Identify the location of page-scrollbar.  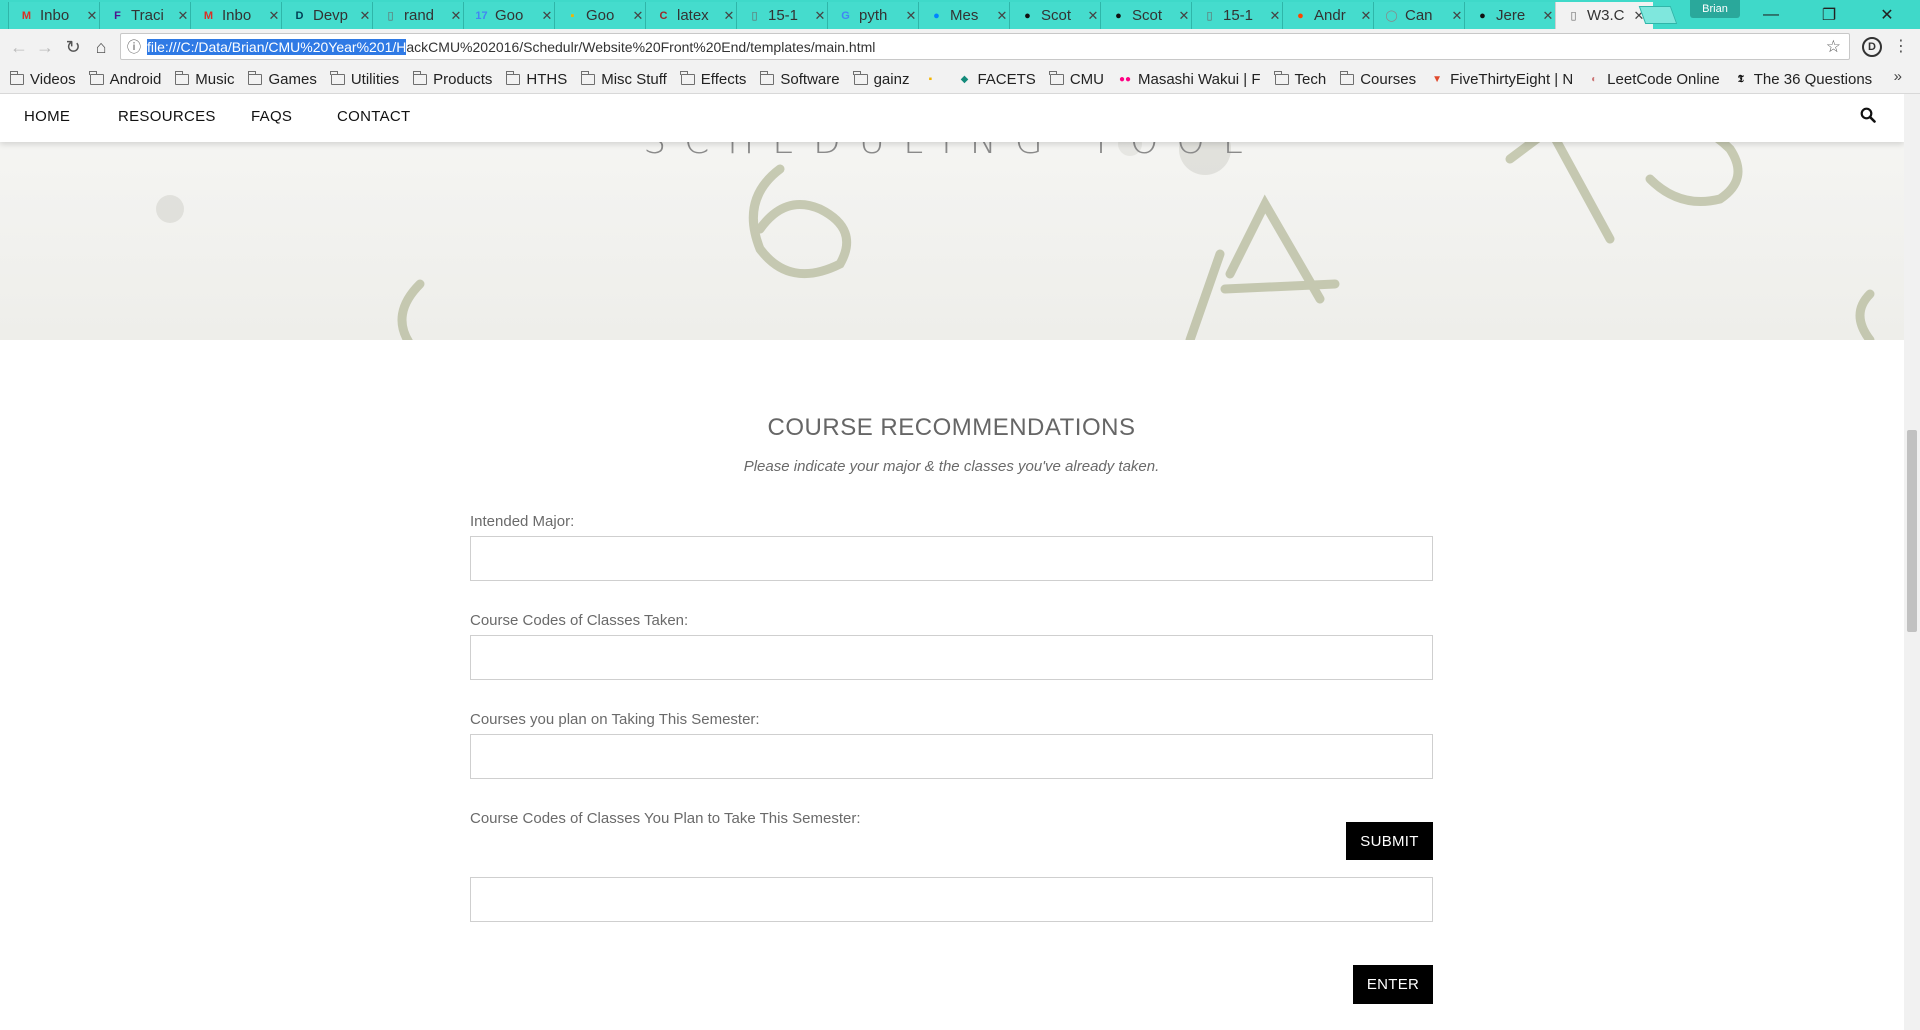
(1912, 562).